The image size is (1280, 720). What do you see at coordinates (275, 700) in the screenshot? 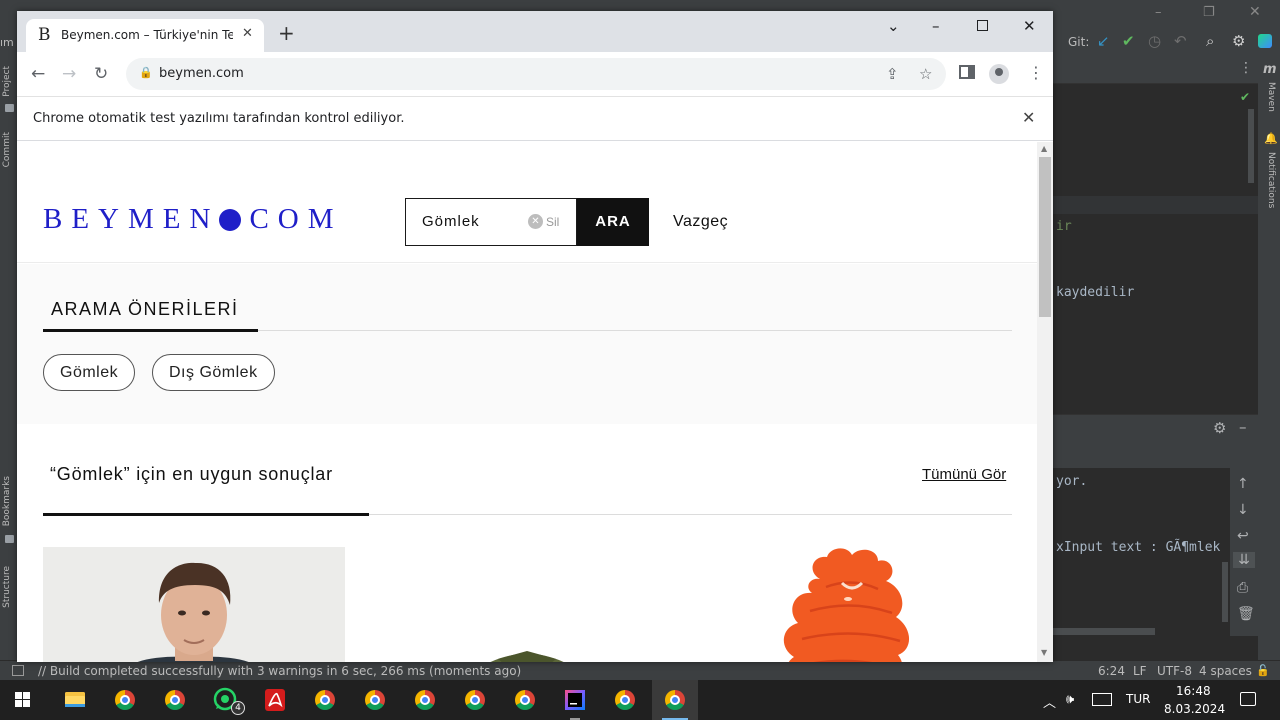
I see `taskbar-acrobat` at bounding box center [275, 700].